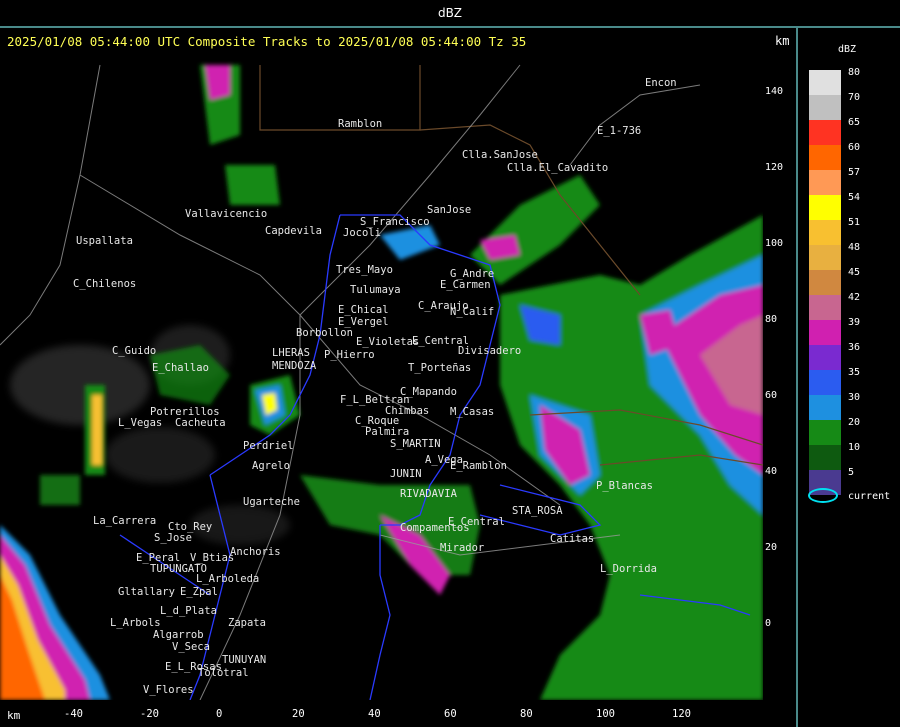  What do you see at coordinates (854, 197) in the screenshot?
I see `legend-value-label: 54` at bounding box center [854, 197].